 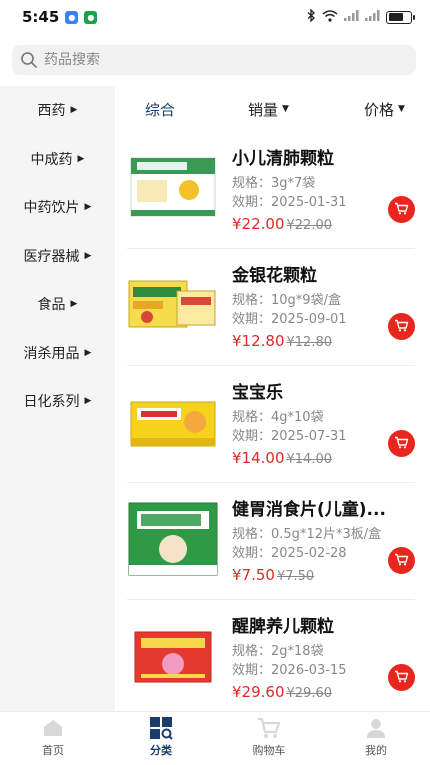 What do you see at coordinates (289, 553) in the screenshot?
I see `product-expiry: 效期：2025-02-28` at bounding box center [289, 553].